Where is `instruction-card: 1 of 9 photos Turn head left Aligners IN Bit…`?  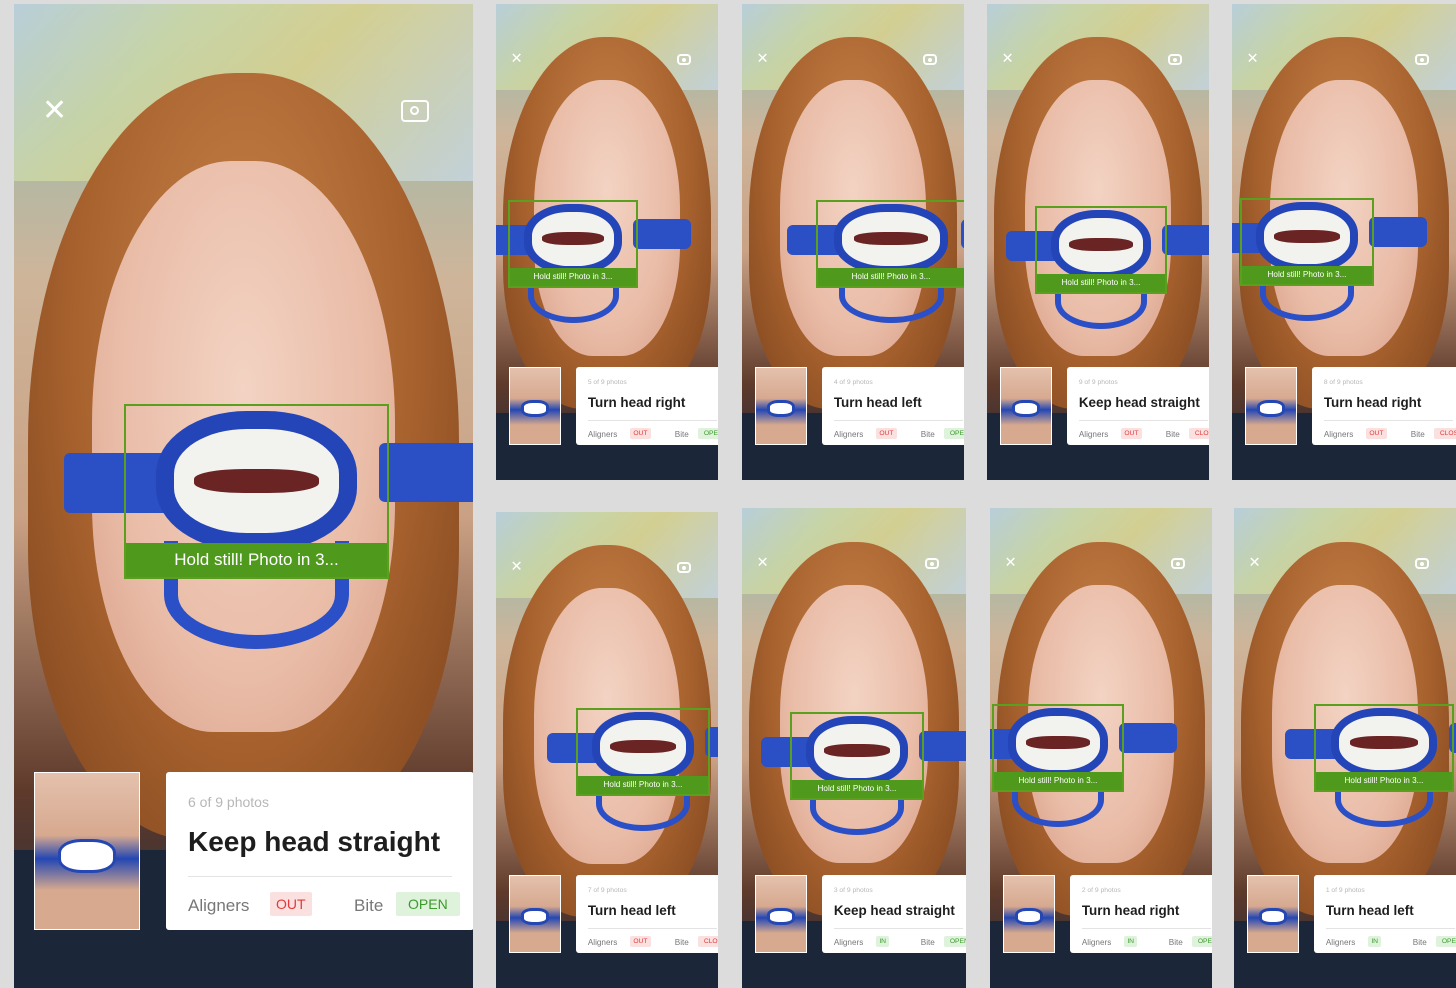 instruction-card: 1 of 9 photos Turn head left Aligners IN Bit… is located at coordinates (1385, 913).